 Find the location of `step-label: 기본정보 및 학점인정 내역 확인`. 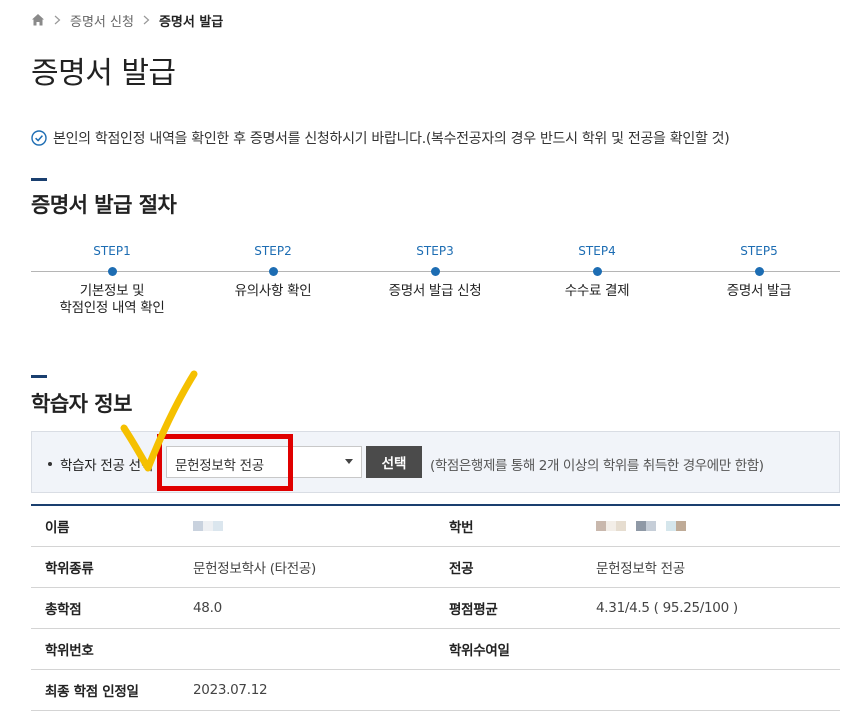

step-label: 기본정보 및 학점인정 내역 확인 is located at coordinates (112, 299).